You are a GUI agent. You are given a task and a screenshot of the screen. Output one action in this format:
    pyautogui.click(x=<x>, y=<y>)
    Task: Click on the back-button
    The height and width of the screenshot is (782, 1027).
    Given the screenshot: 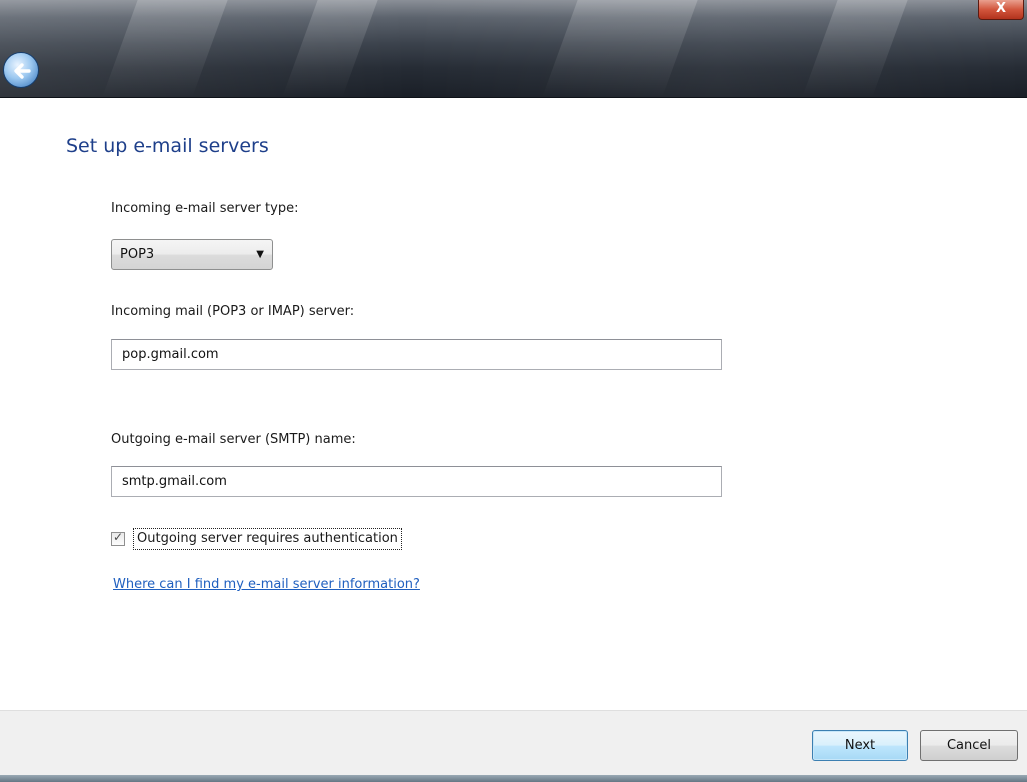 What is the action you would take?
    pyautogui.click(x=21, y=70)
    